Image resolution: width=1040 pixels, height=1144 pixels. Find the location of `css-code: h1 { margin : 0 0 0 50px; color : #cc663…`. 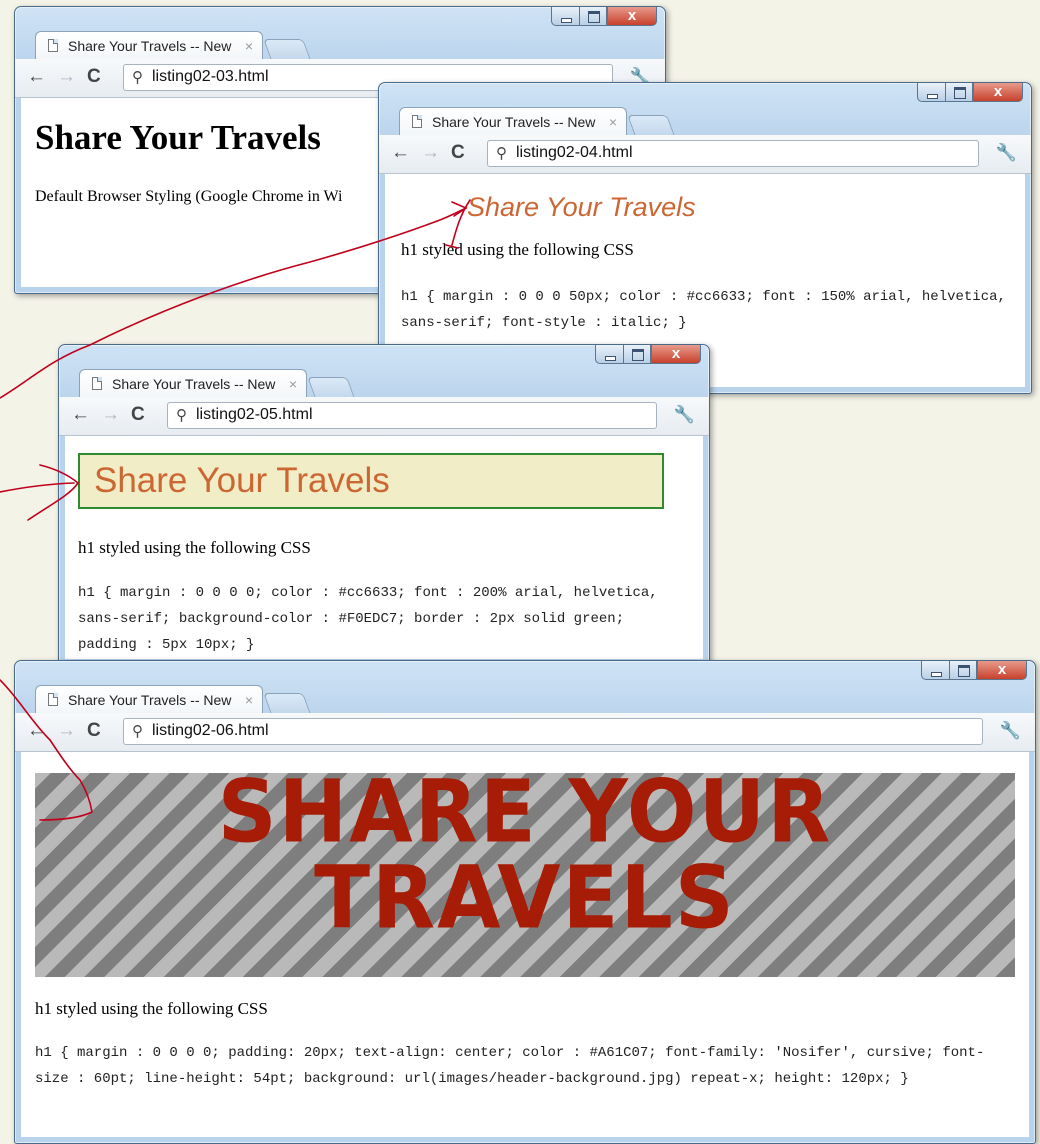

css-code: h1 { margin : 0 0 0 50px; color : #cc663… is located at coordinates (703, 310).